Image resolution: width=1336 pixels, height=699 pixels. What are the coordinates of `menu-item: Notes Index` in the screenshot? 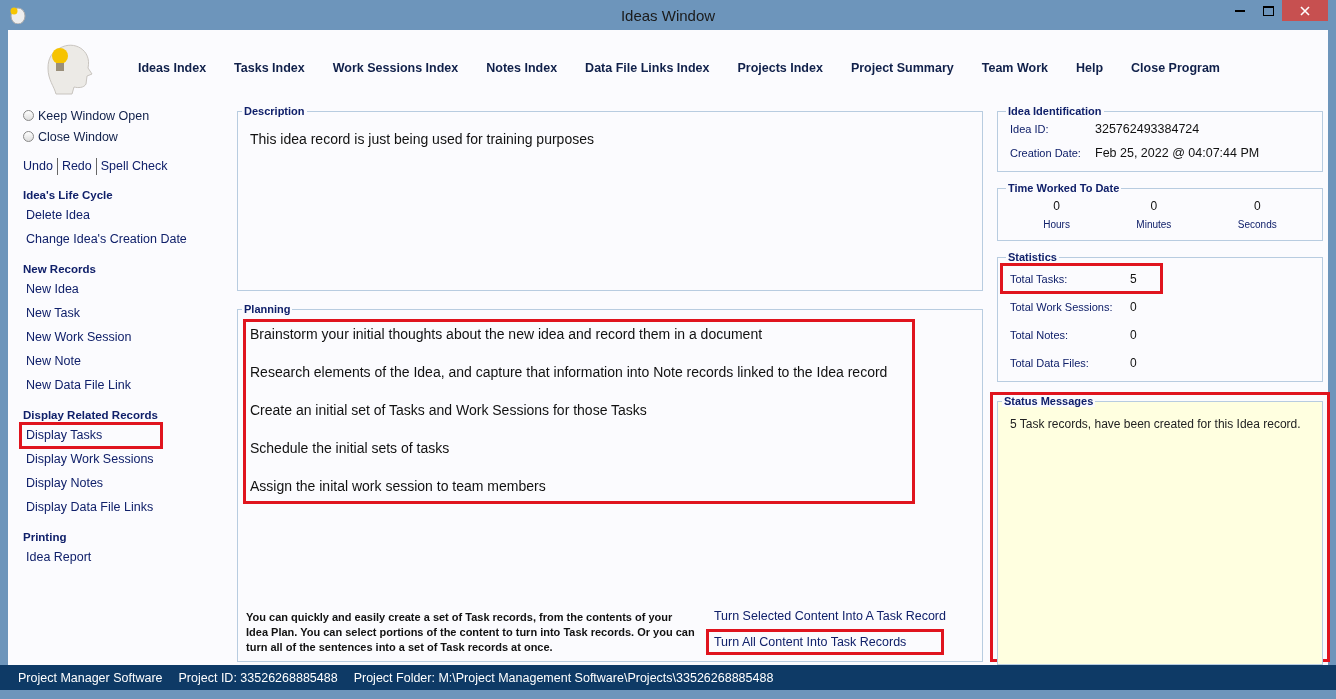 It's located at (522, 67).